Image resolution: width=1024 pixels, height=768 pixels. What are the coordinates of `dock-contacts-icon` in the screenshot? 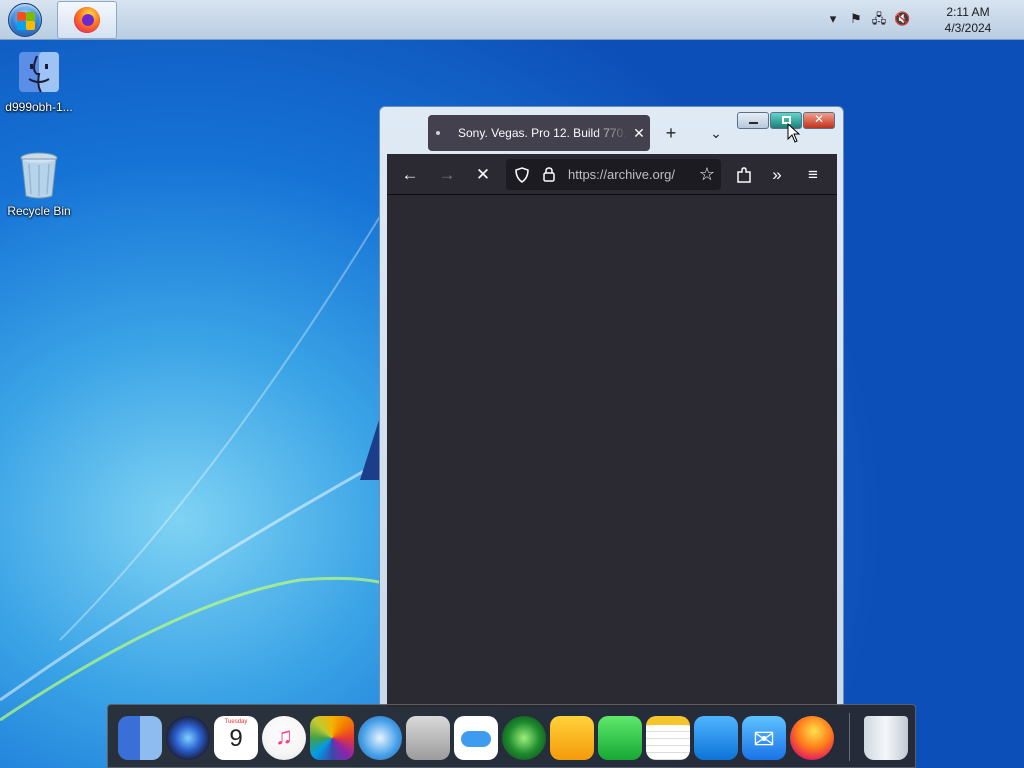 It's located at (428, 738).